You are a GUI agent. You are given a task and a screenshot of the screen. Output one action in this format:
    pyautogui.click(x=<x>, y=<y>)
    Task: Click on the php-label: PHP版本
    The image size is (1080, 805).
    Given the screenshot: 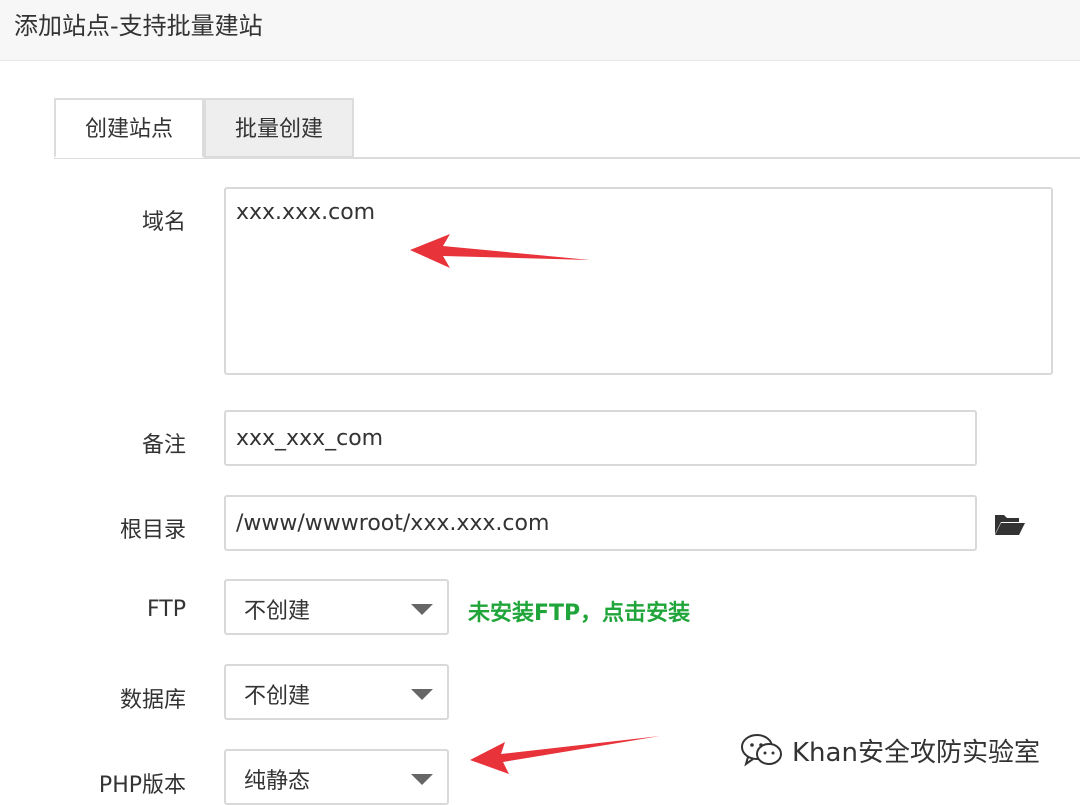 What is the action you would take?
    pyautogui.click(x=142, y=785)
    